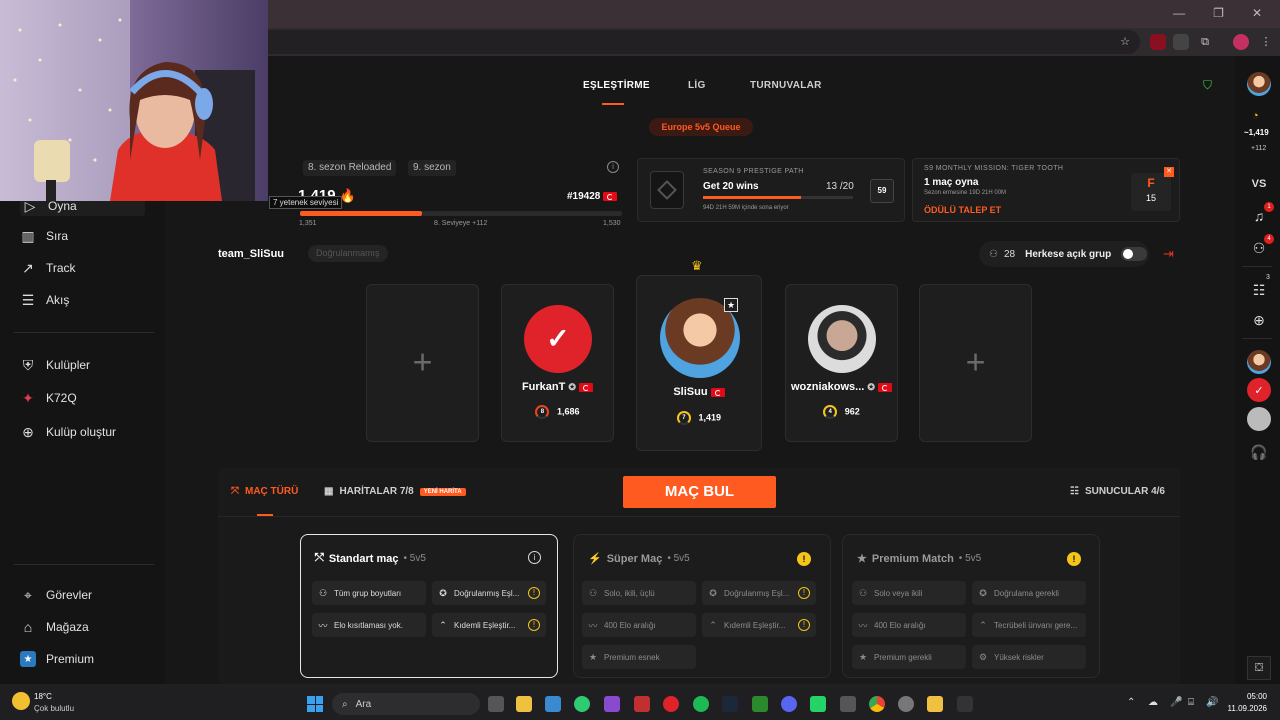 The image size is (1280, 720). I want to click on sidebar-item-premium: ★ Premium, so click(57, 659).